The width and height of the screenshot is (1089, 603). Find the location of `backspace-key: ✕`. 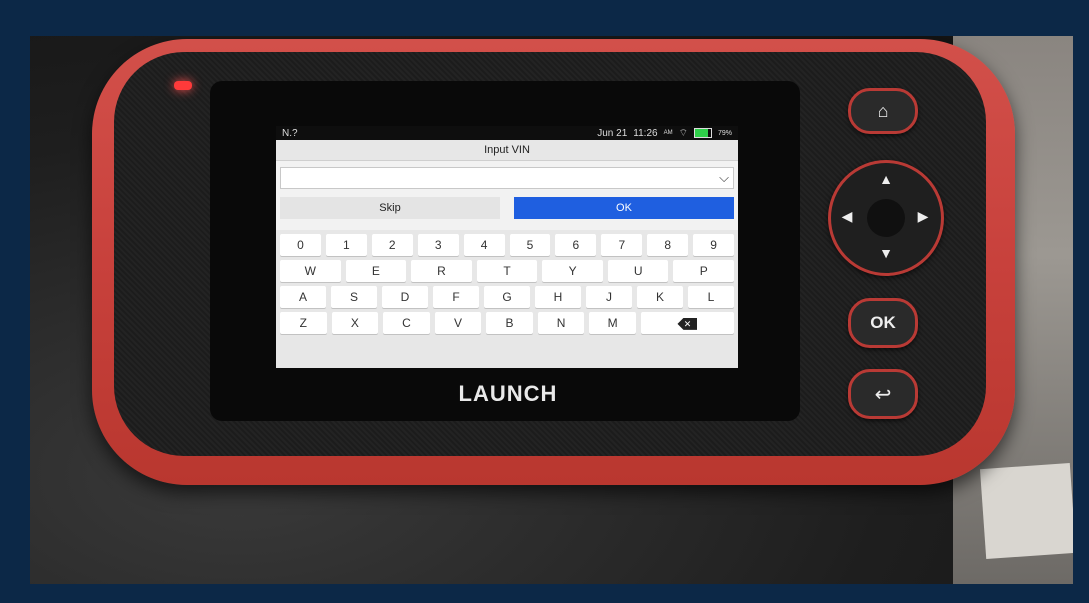

backspace-key: ✕ is located at coordinates (687, 323).